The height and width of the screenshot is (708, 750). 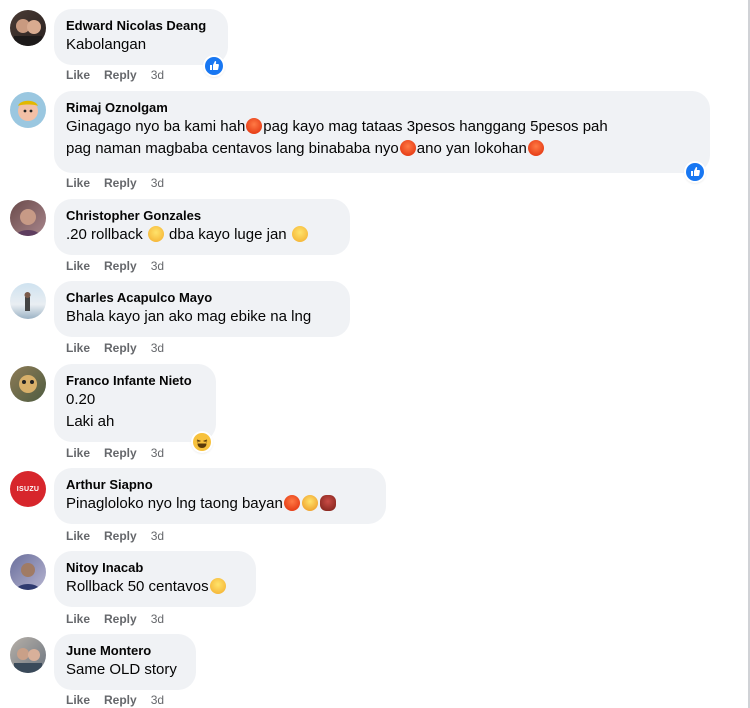 I want to click on comment-author: Edward Nicolas Deang, so click(x=141, y=25).